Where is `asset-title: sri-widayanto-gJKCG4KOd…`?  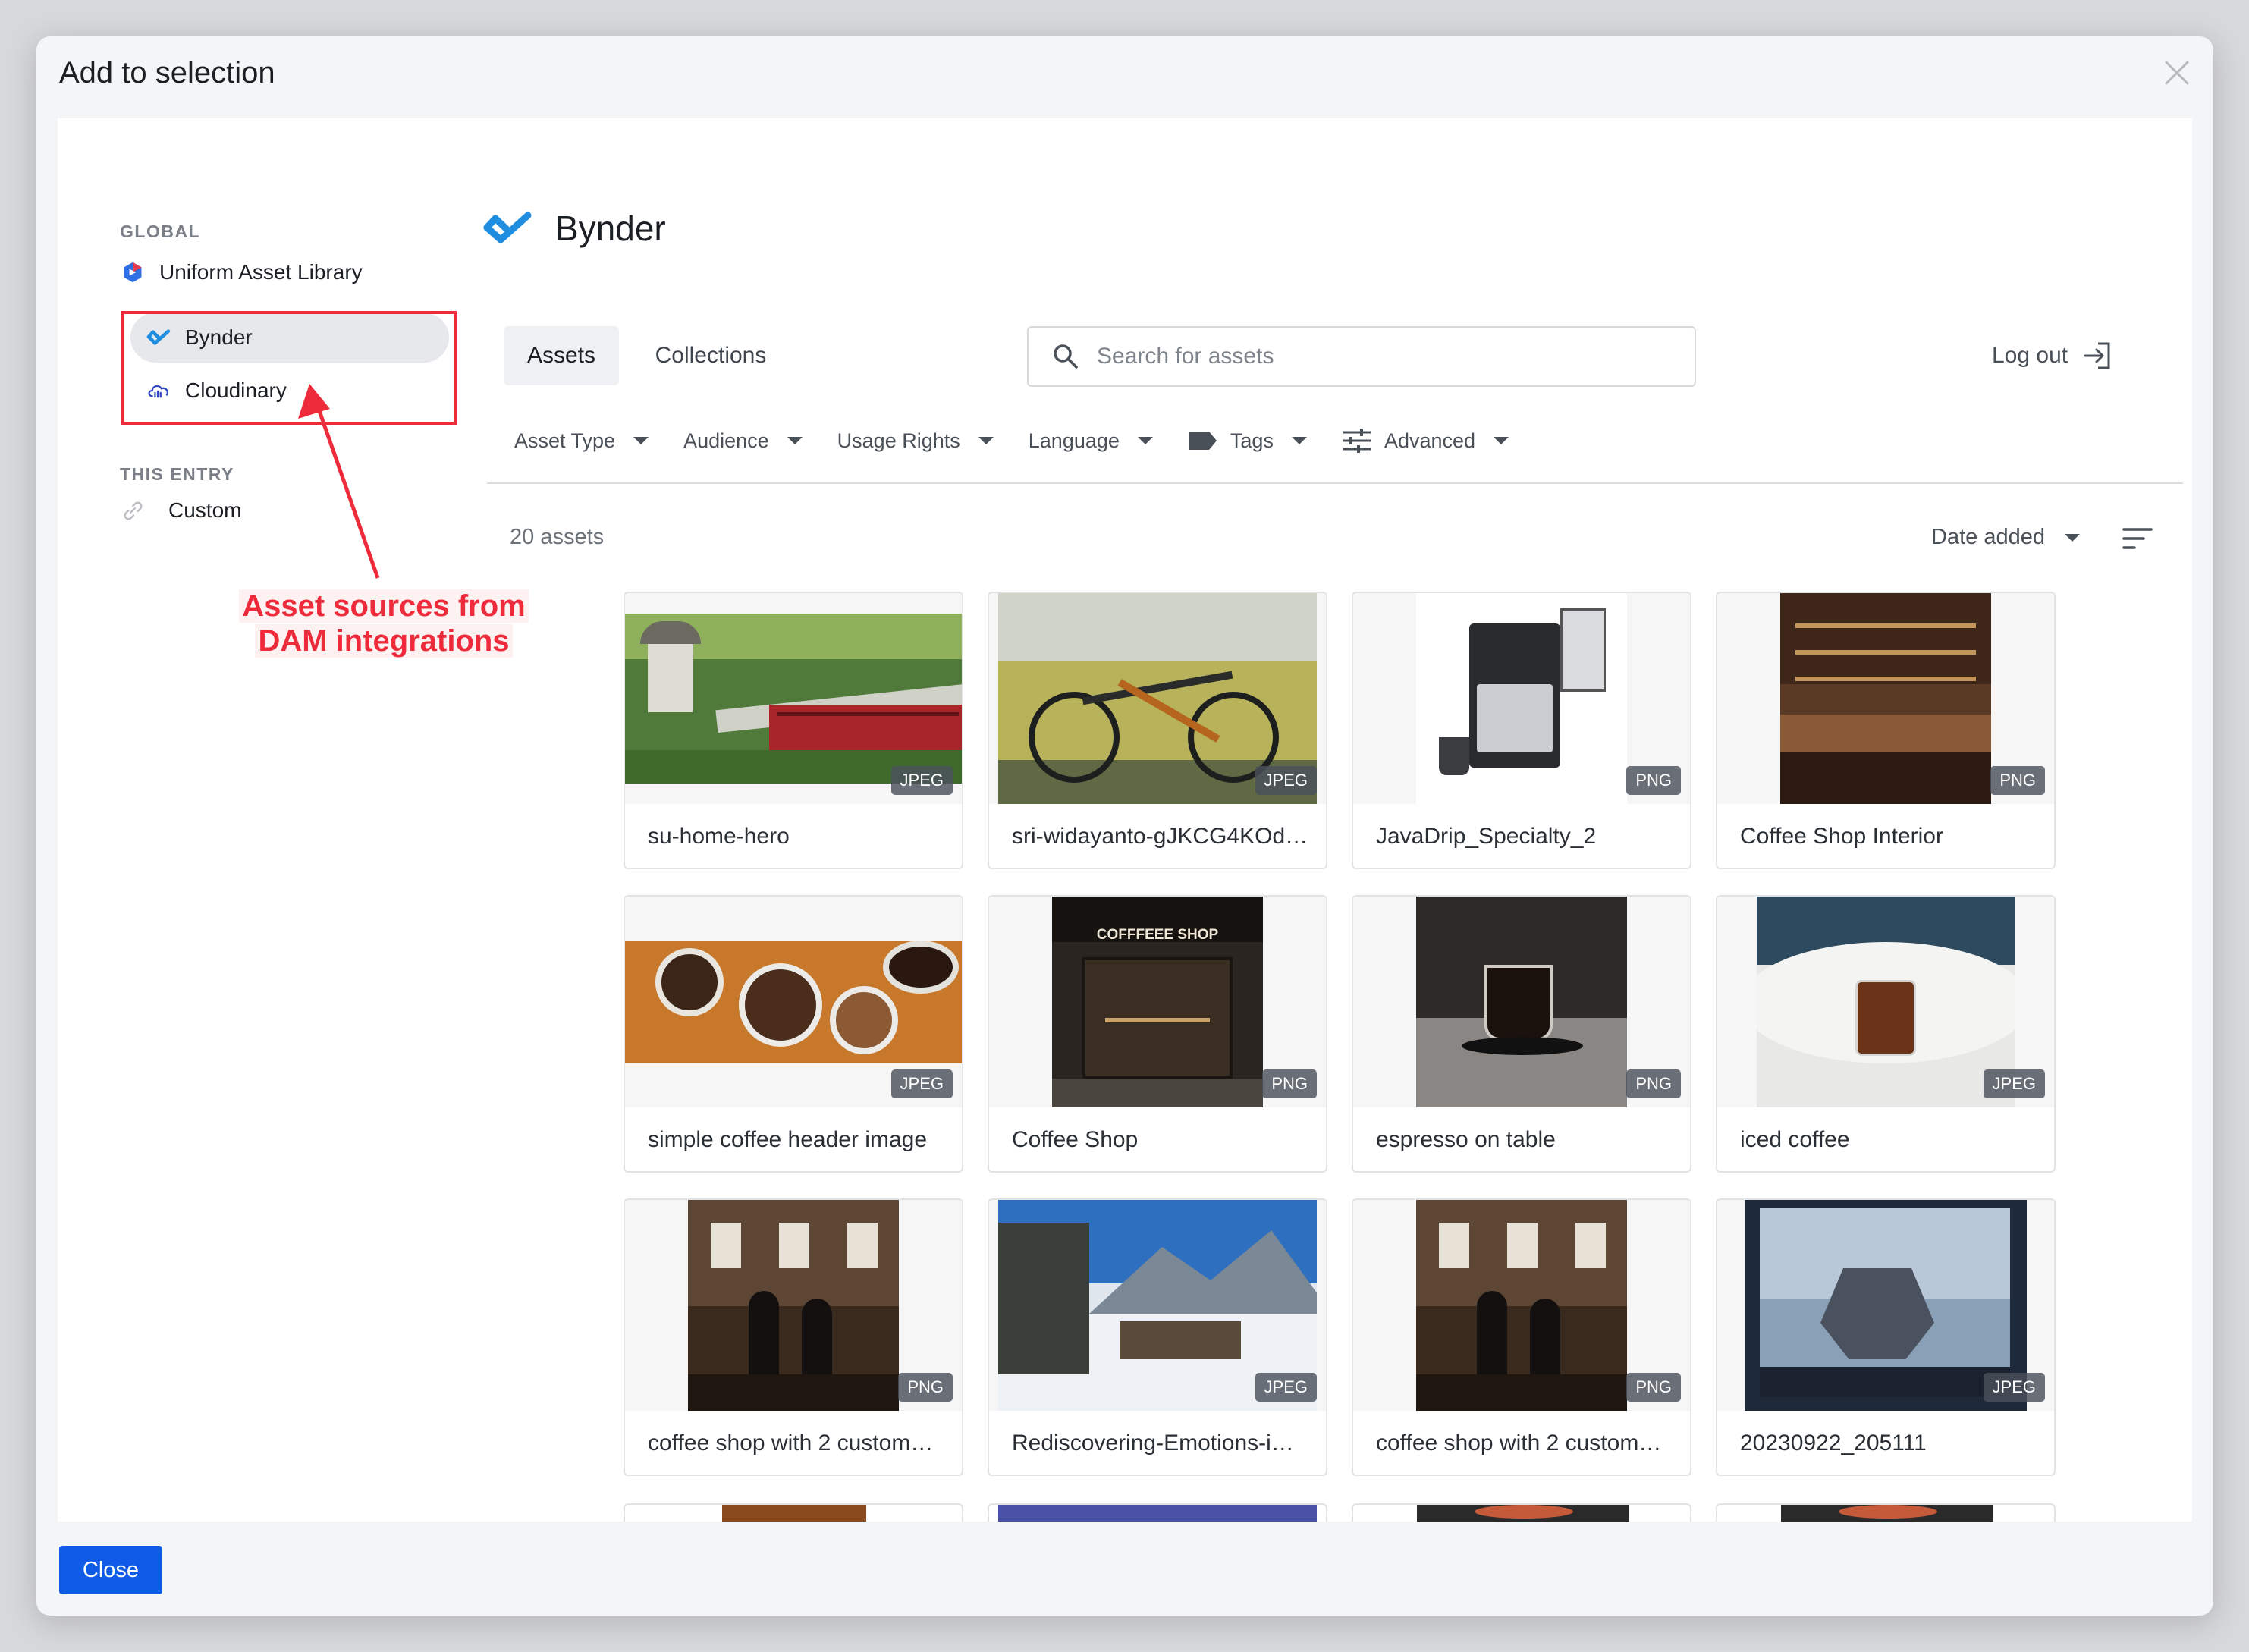
asset-title: sri-widayanto-gJKCG4KOd… is located at coordinates (1160, 837).